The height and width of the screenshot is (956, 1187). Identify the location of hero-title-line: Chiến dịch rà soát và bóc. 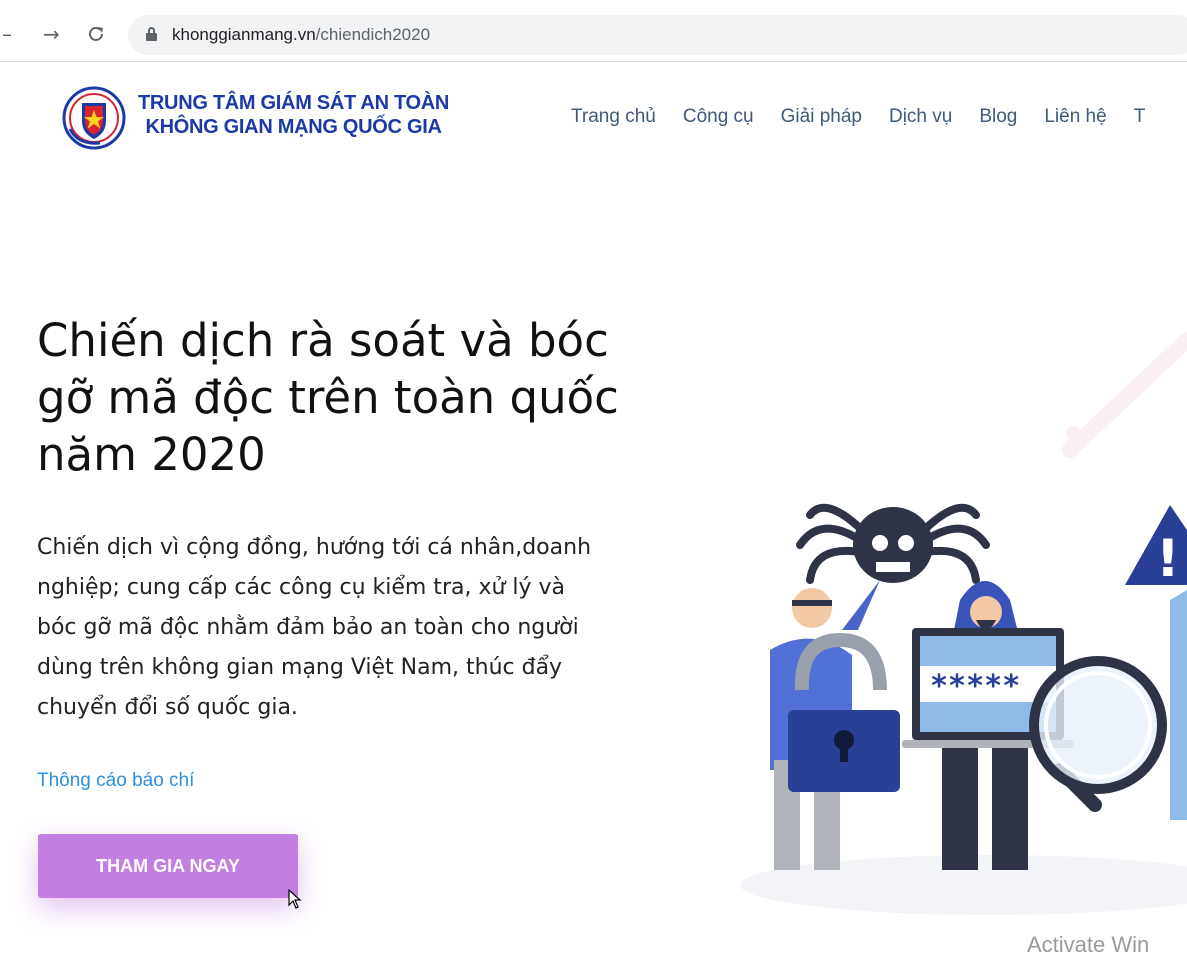
(323, 340).